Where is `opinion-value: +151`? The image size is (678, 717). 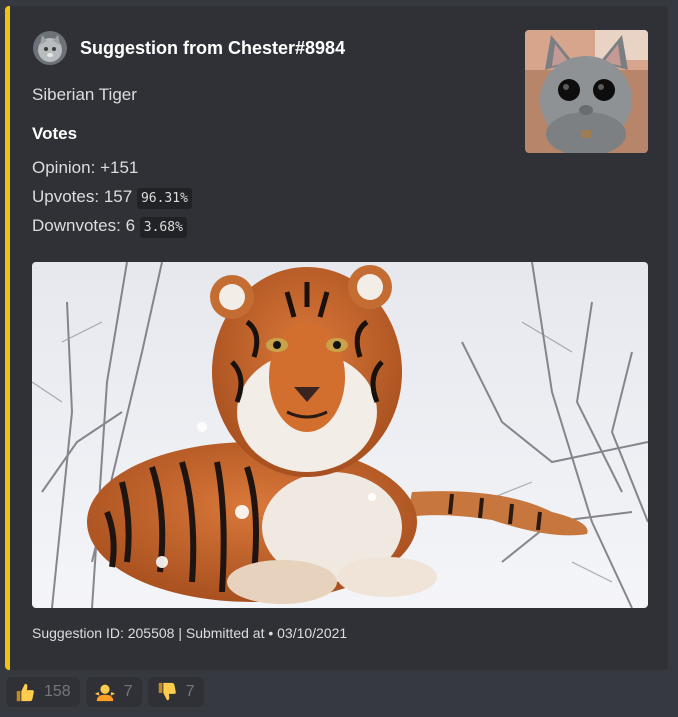
opinion-value: +151 is located at coordinates (119, 167).